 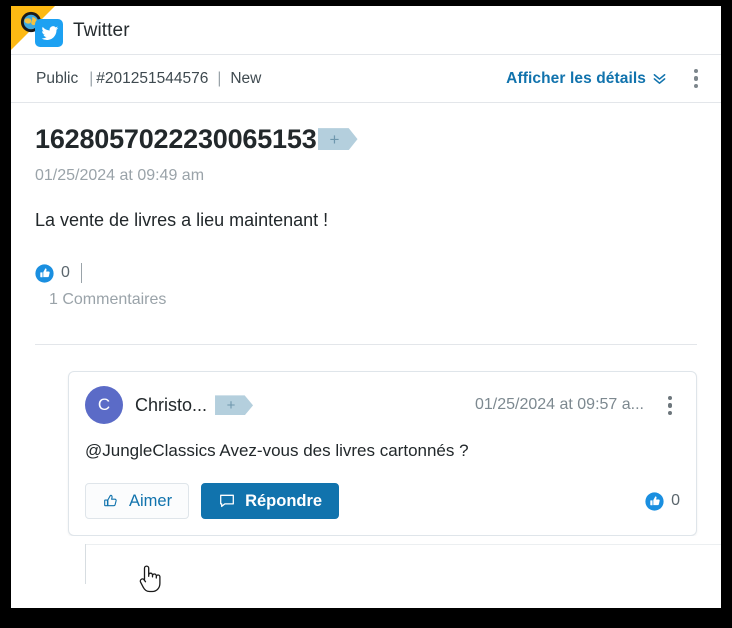 I want to click on show-details-label: Afficher les détails, so click(x=576, y=78).